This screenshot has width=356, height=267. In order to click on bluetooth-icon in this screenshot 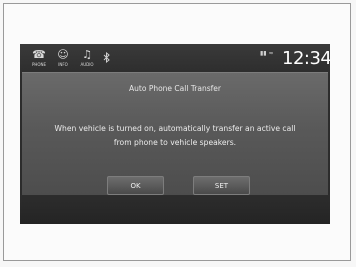, I will do `click(106, 58)`.